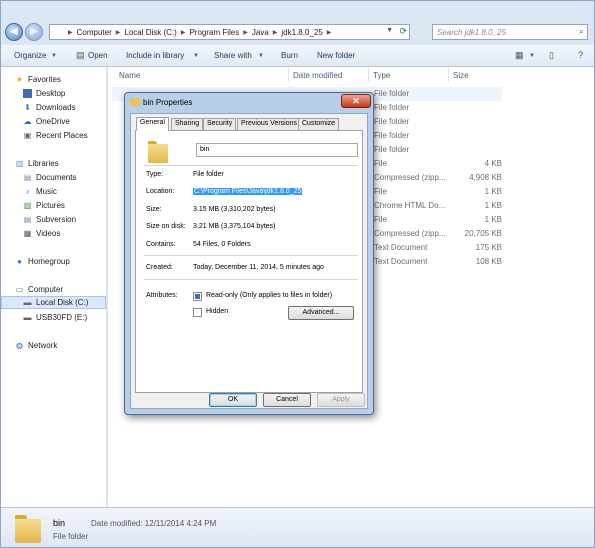 Image resolution: width=595 pixels, height=548 pixels. Describe the element at coordinates (234, 209) in the screenshot. I see `size-value: 3.15 MB (3,310,202 bytes)` at that location.